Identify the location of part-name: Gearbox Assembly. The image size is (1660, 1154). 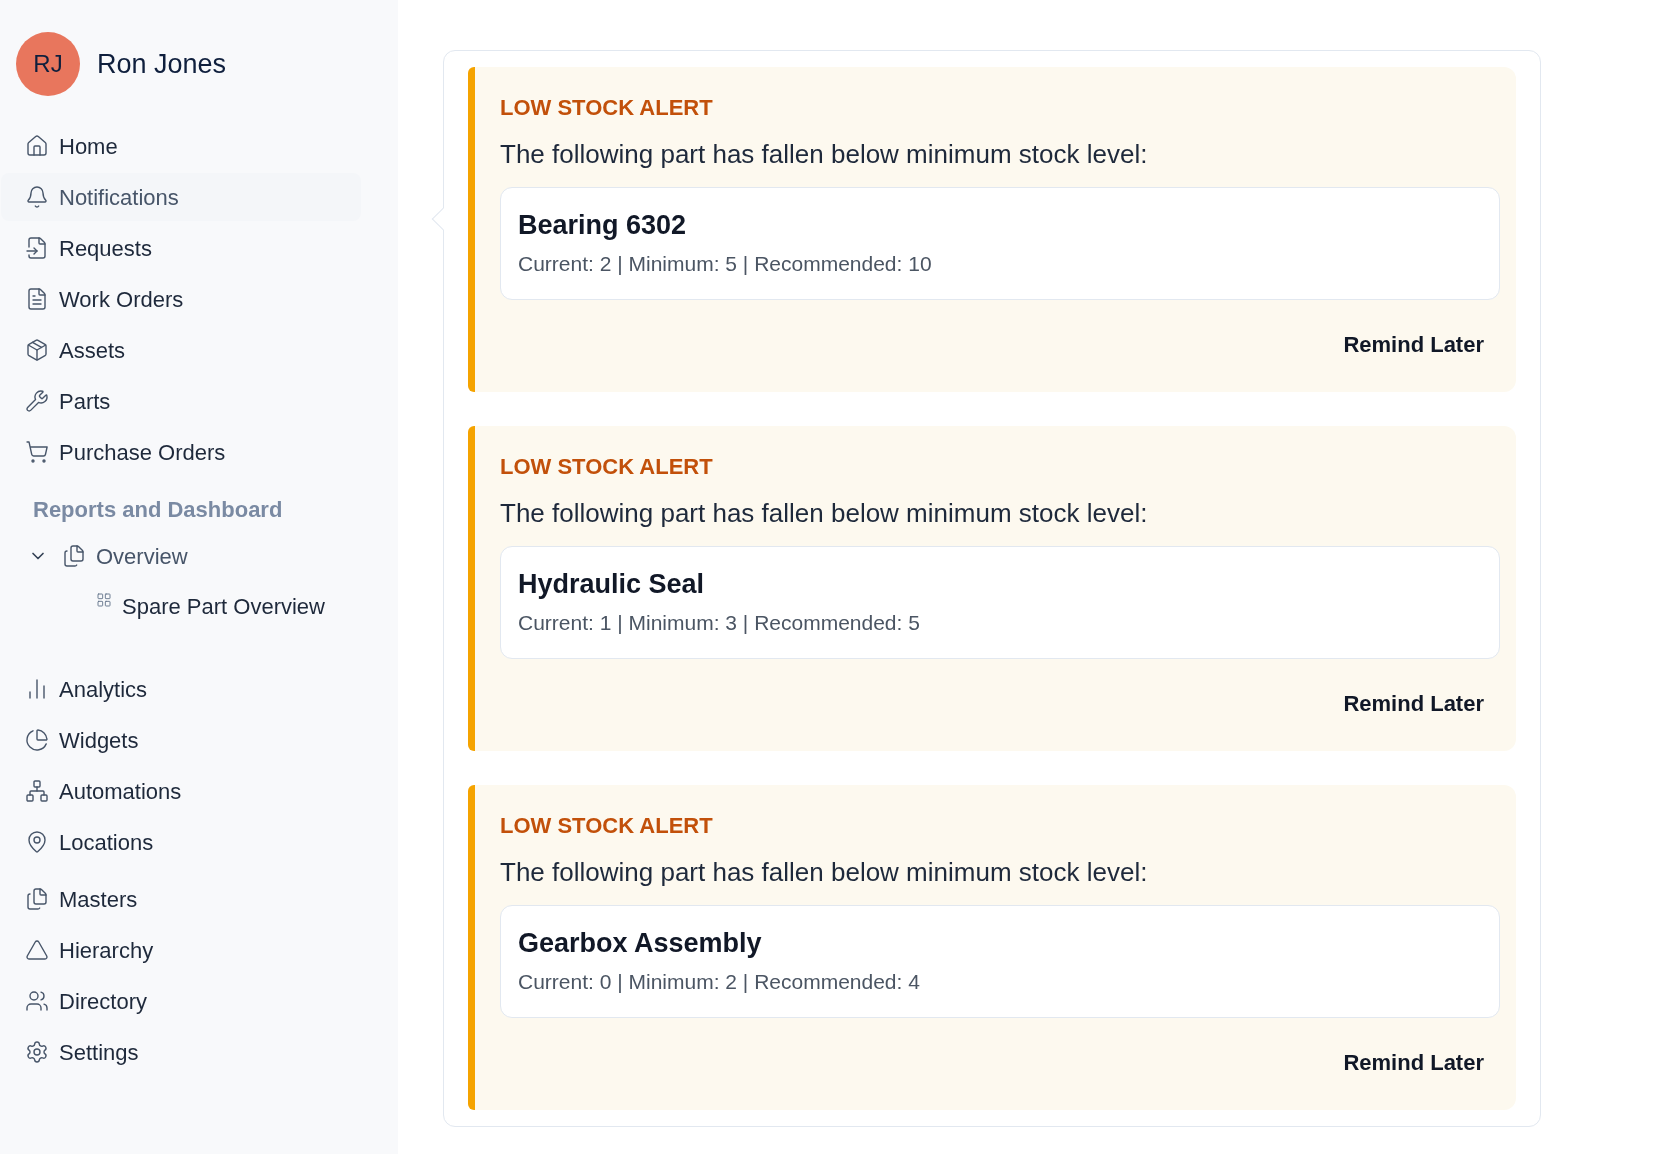
(640, 943).